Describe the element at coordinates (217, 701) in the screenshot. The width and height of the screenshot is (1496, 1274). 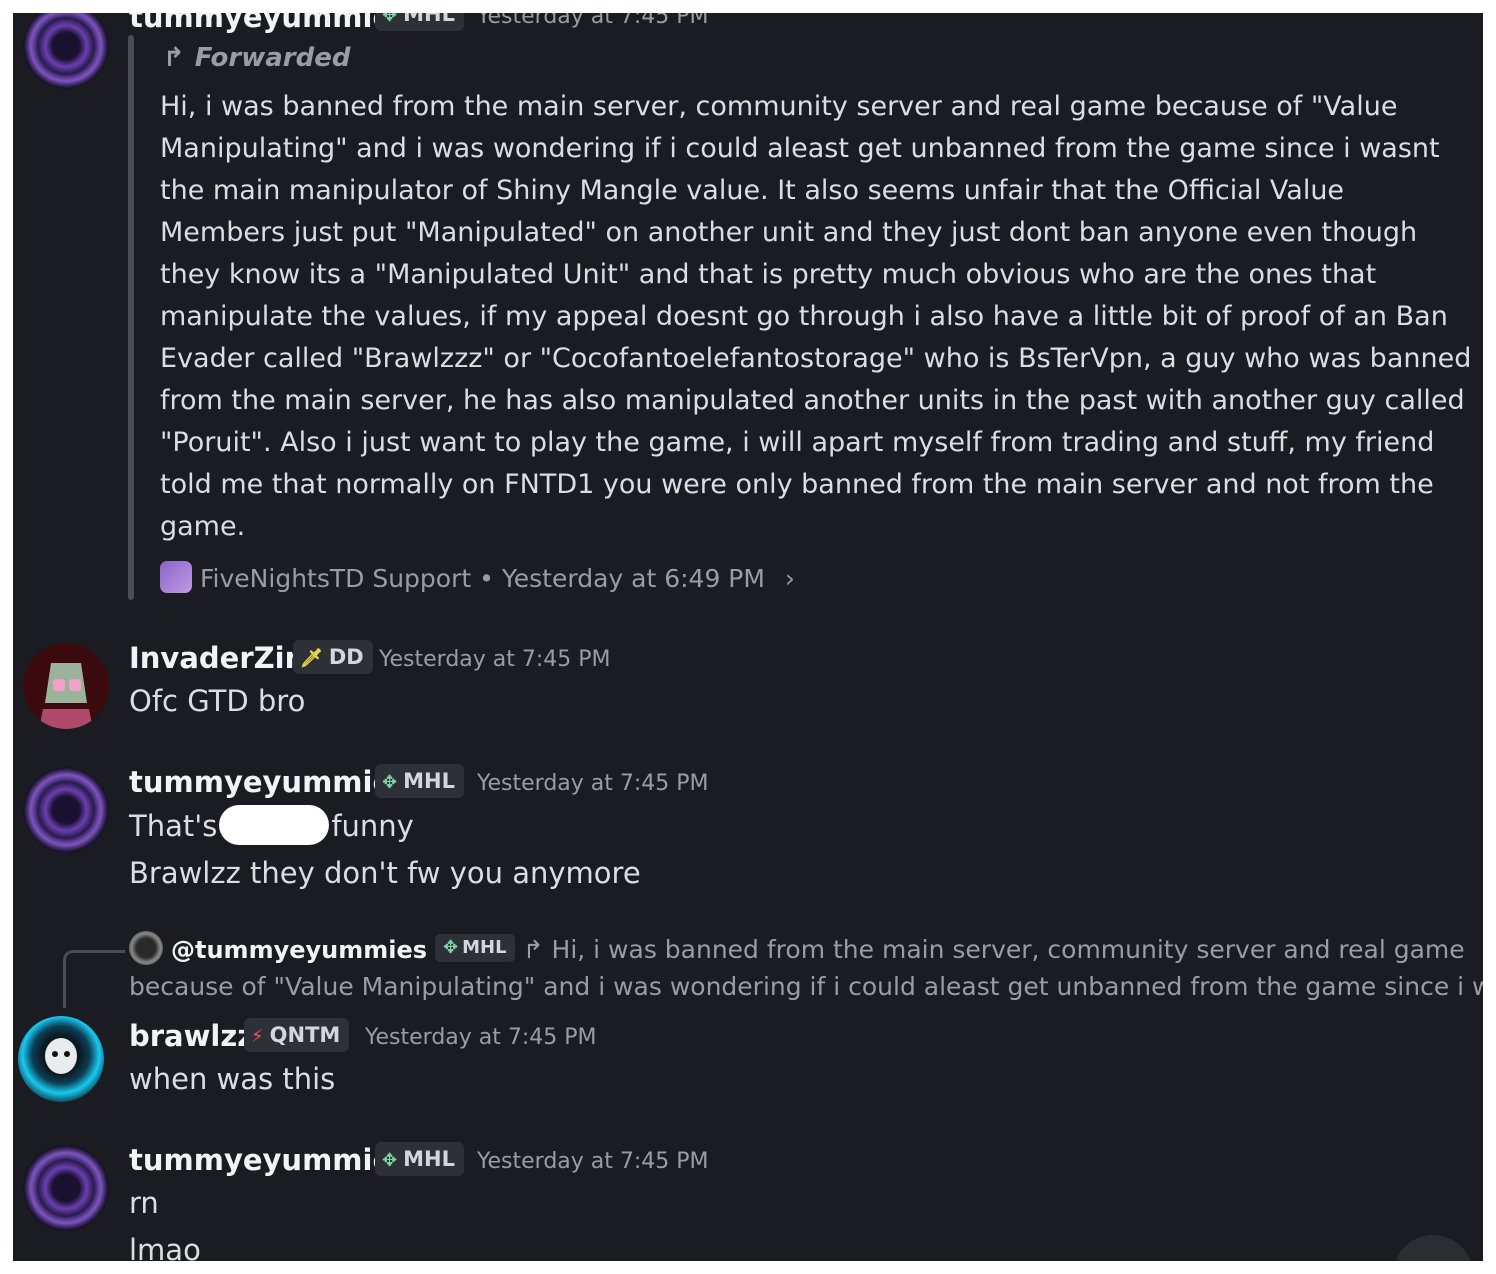
I see `message-text: Ofc GTD bro` at that location.